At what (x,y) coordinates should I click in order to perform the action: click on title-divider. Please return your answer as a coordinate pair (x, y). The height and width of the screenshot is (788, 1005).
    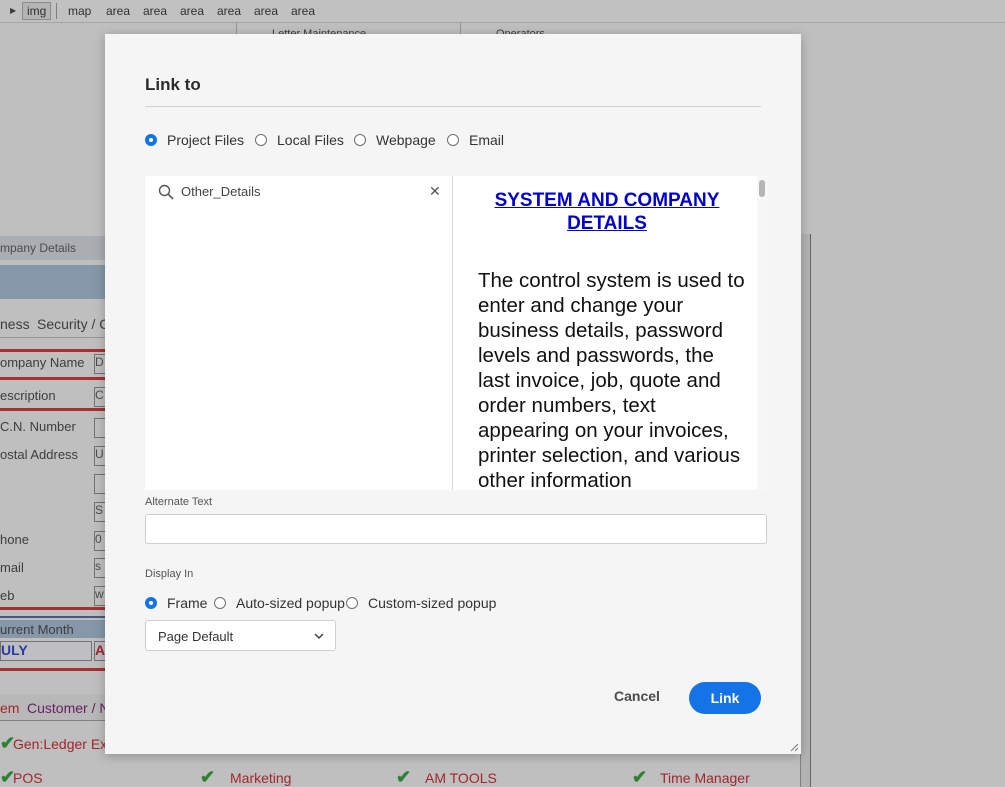
    Looking at the image, I should click on (453, 106).